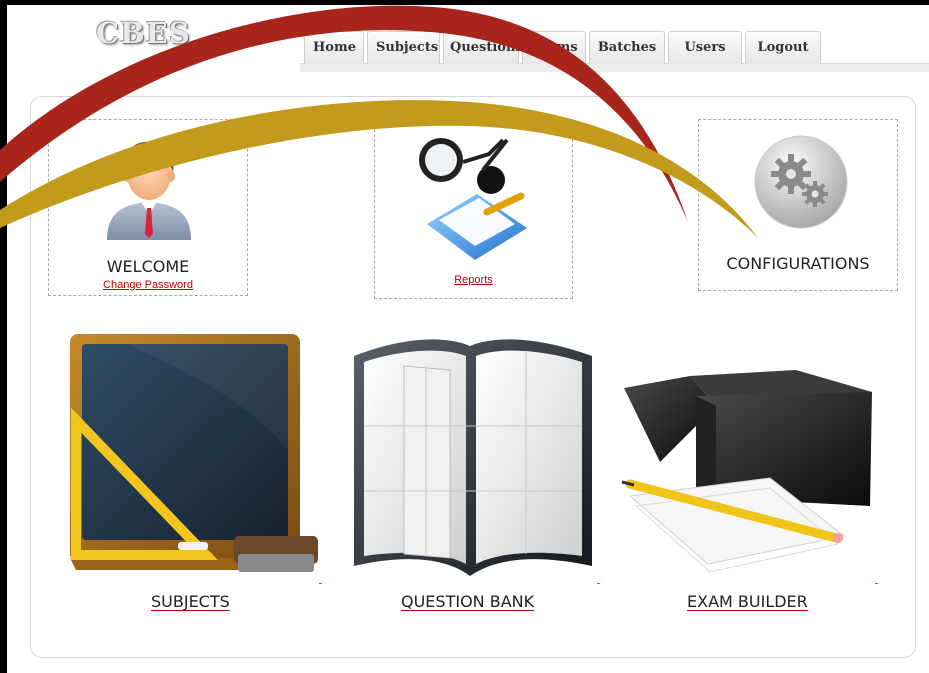  What do you see at coordinates (149, 190) in the screenshot?
I see `user-avatar-icon` at bounding box center [149, 190].